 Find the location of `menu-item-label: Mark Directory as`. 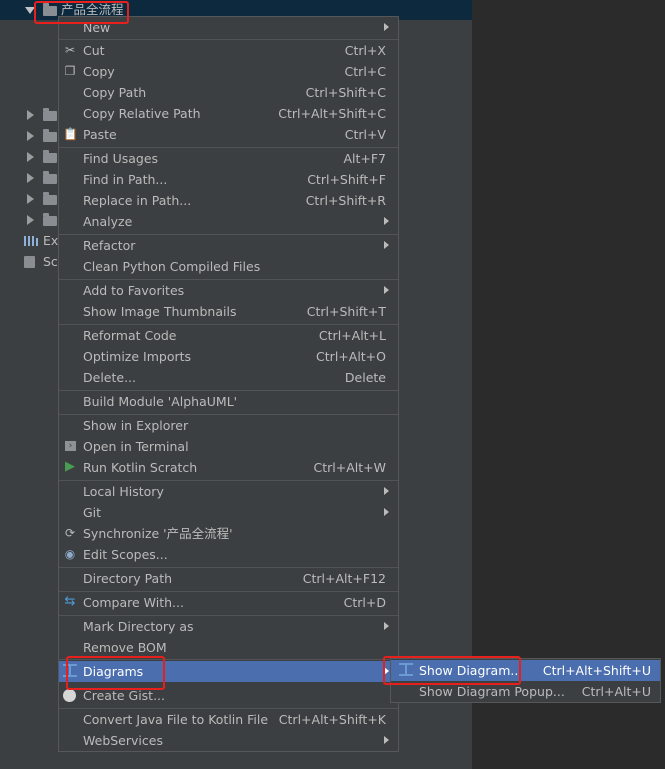

menu-item-label: Mark Directory as is located at coordinates (138, 626).